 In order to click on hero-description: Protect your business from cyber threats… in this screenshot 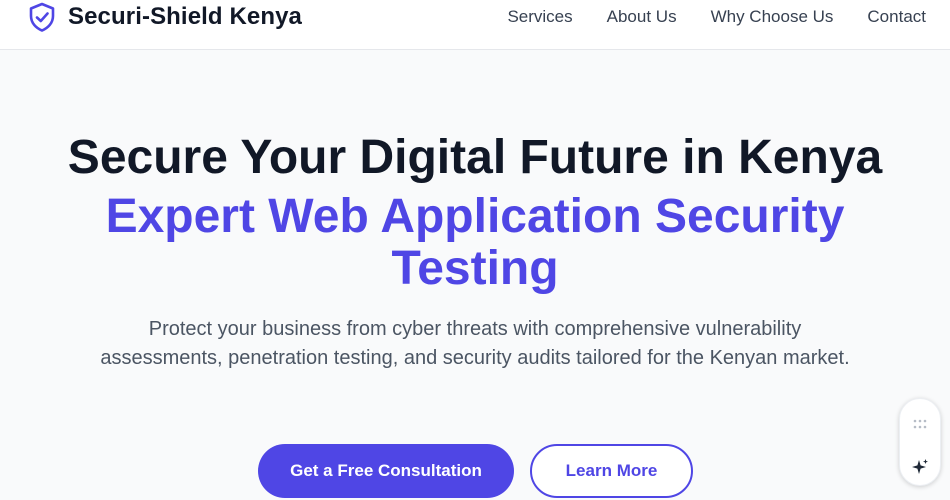, I will do `click(475, 343)`.